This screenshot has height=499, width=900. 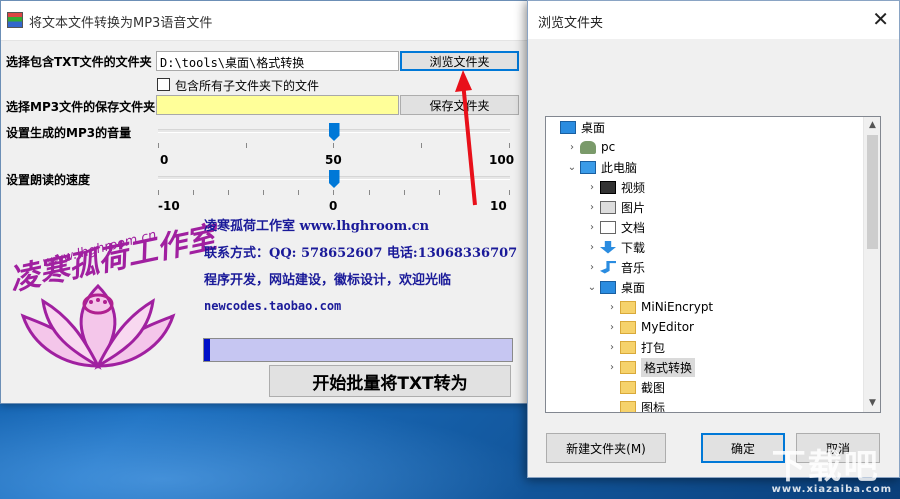 What do you see at coordinates (207, 350) in the screenshot?
I see `progress-fill` at bounding box center [207, 350].